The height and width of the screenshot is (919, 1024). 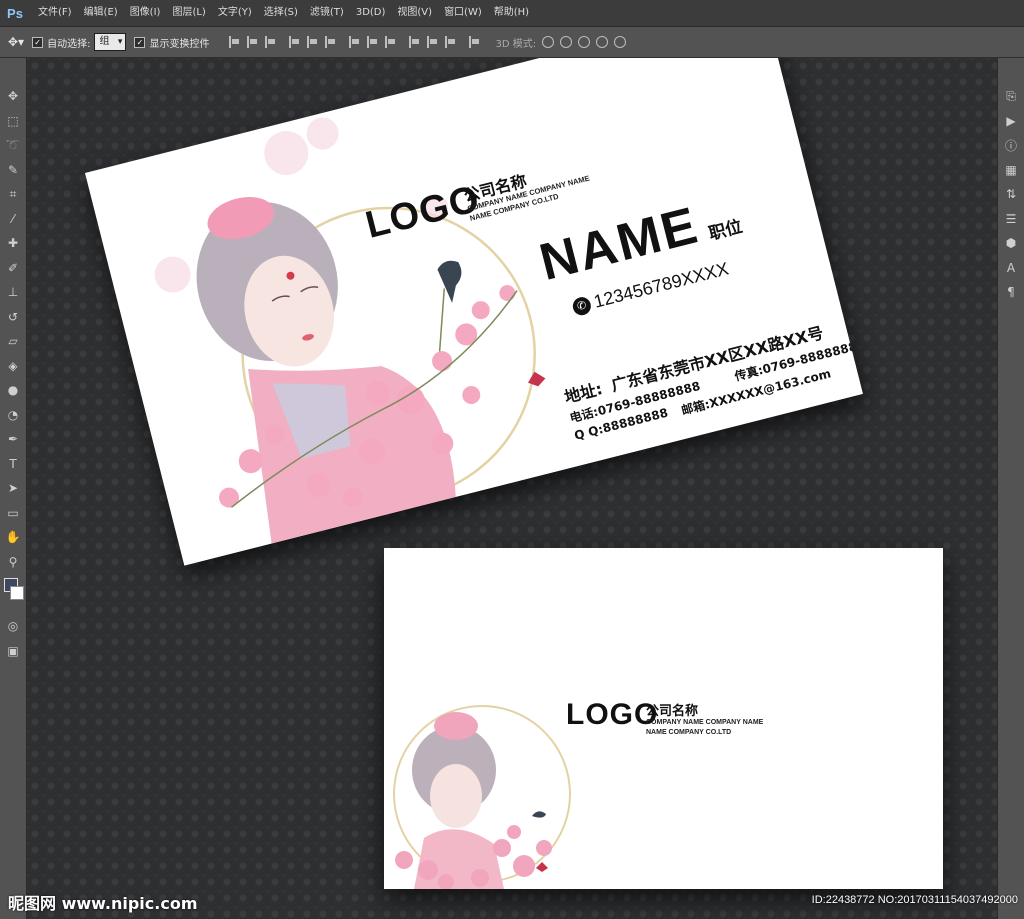 What do you see at coordinates (620, 42) in the screenshot?
I see `scale-3d-icon` at bounding box center [620, 42].